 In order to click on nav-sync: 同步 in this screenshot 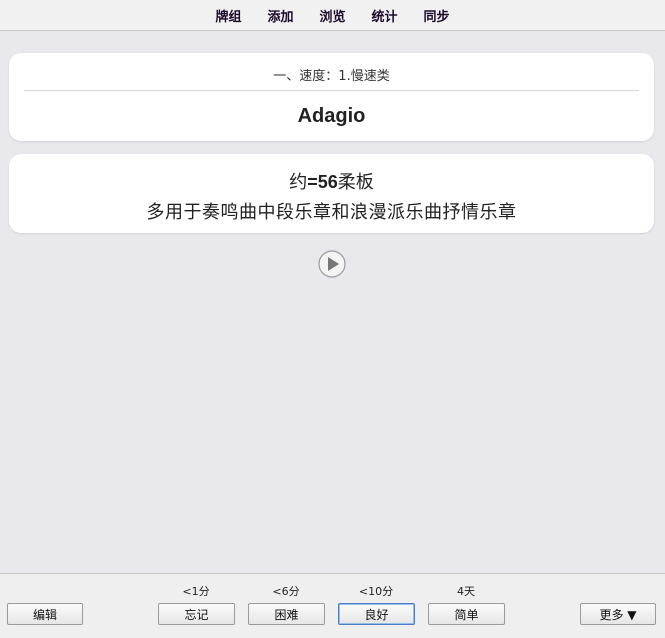, I will do `click(437, 15)`.